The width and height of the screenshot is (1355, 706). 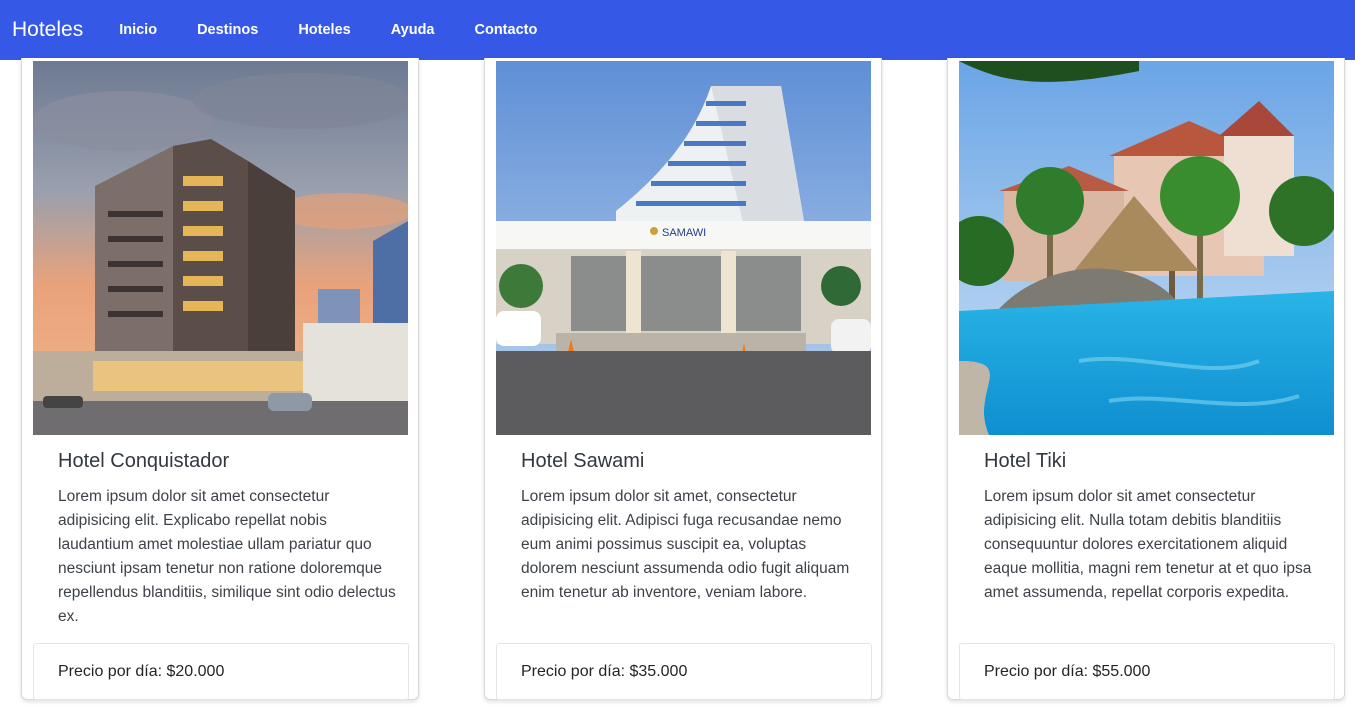 I want to click on resort-pool-photo, so click(x=1146, y=248).